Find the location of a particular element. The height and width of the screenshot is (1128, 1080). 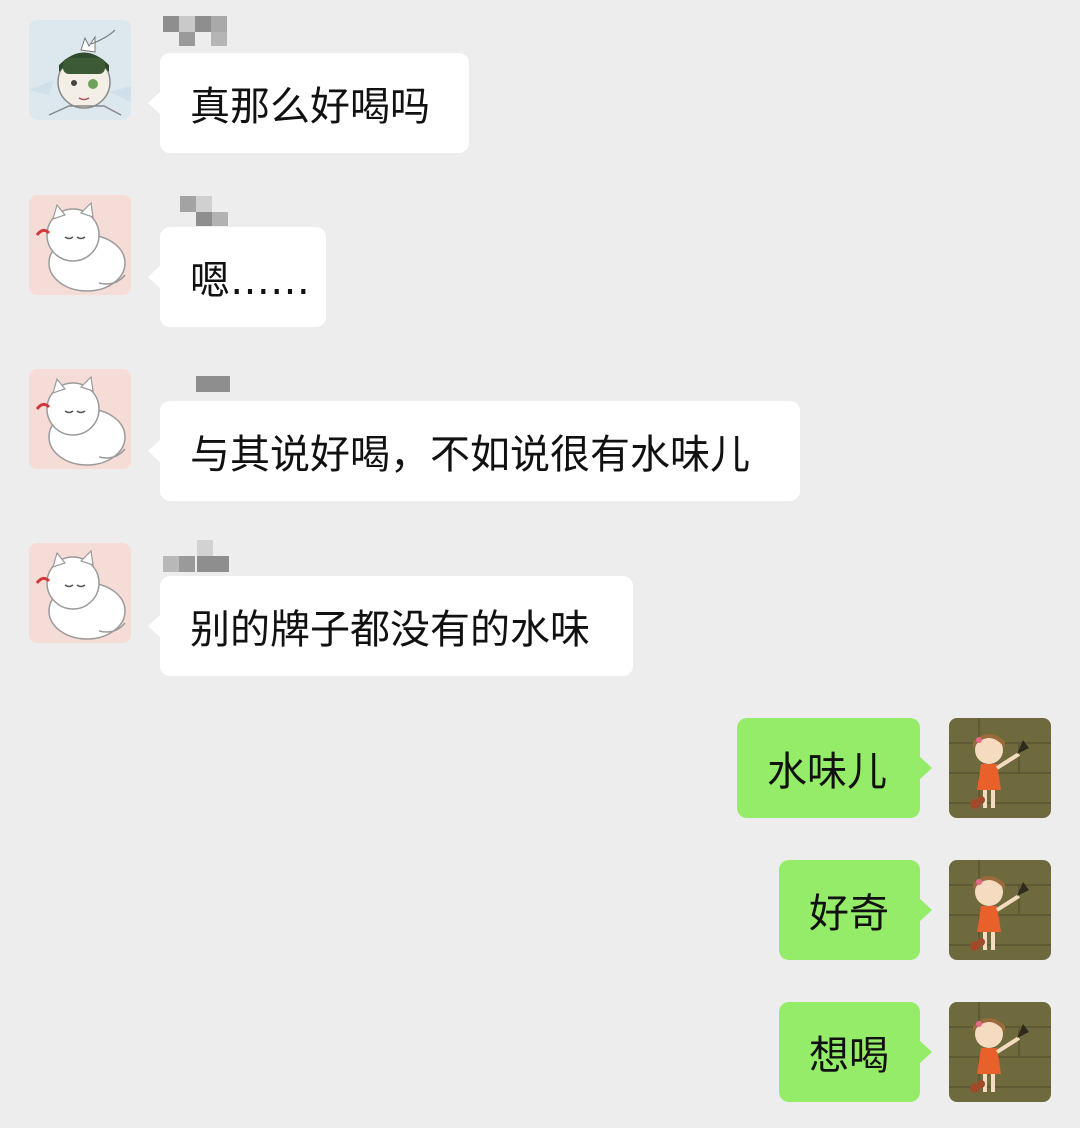

message-bubble-outgoing: 水味儿 is located at coordinates (834, 768).